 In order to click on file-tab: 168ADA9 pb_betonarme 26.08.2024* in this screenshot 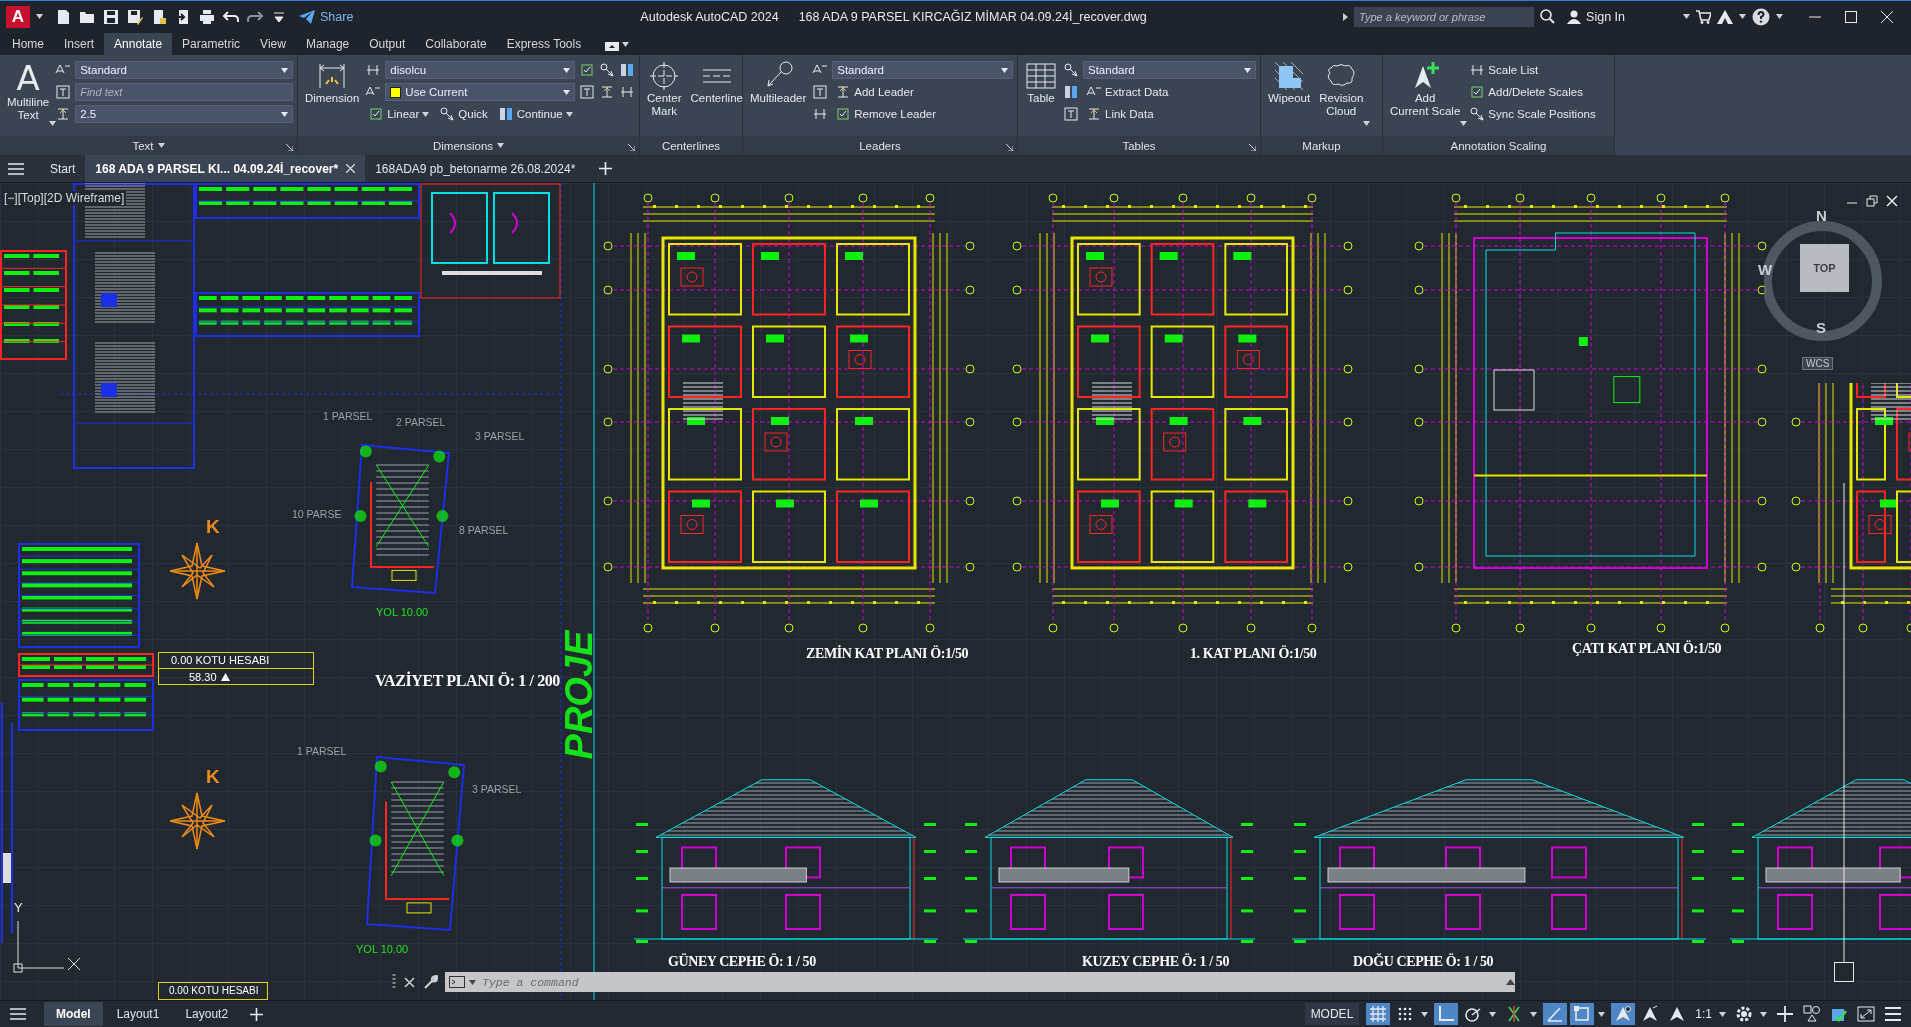, I will do `click(475, 168)`.